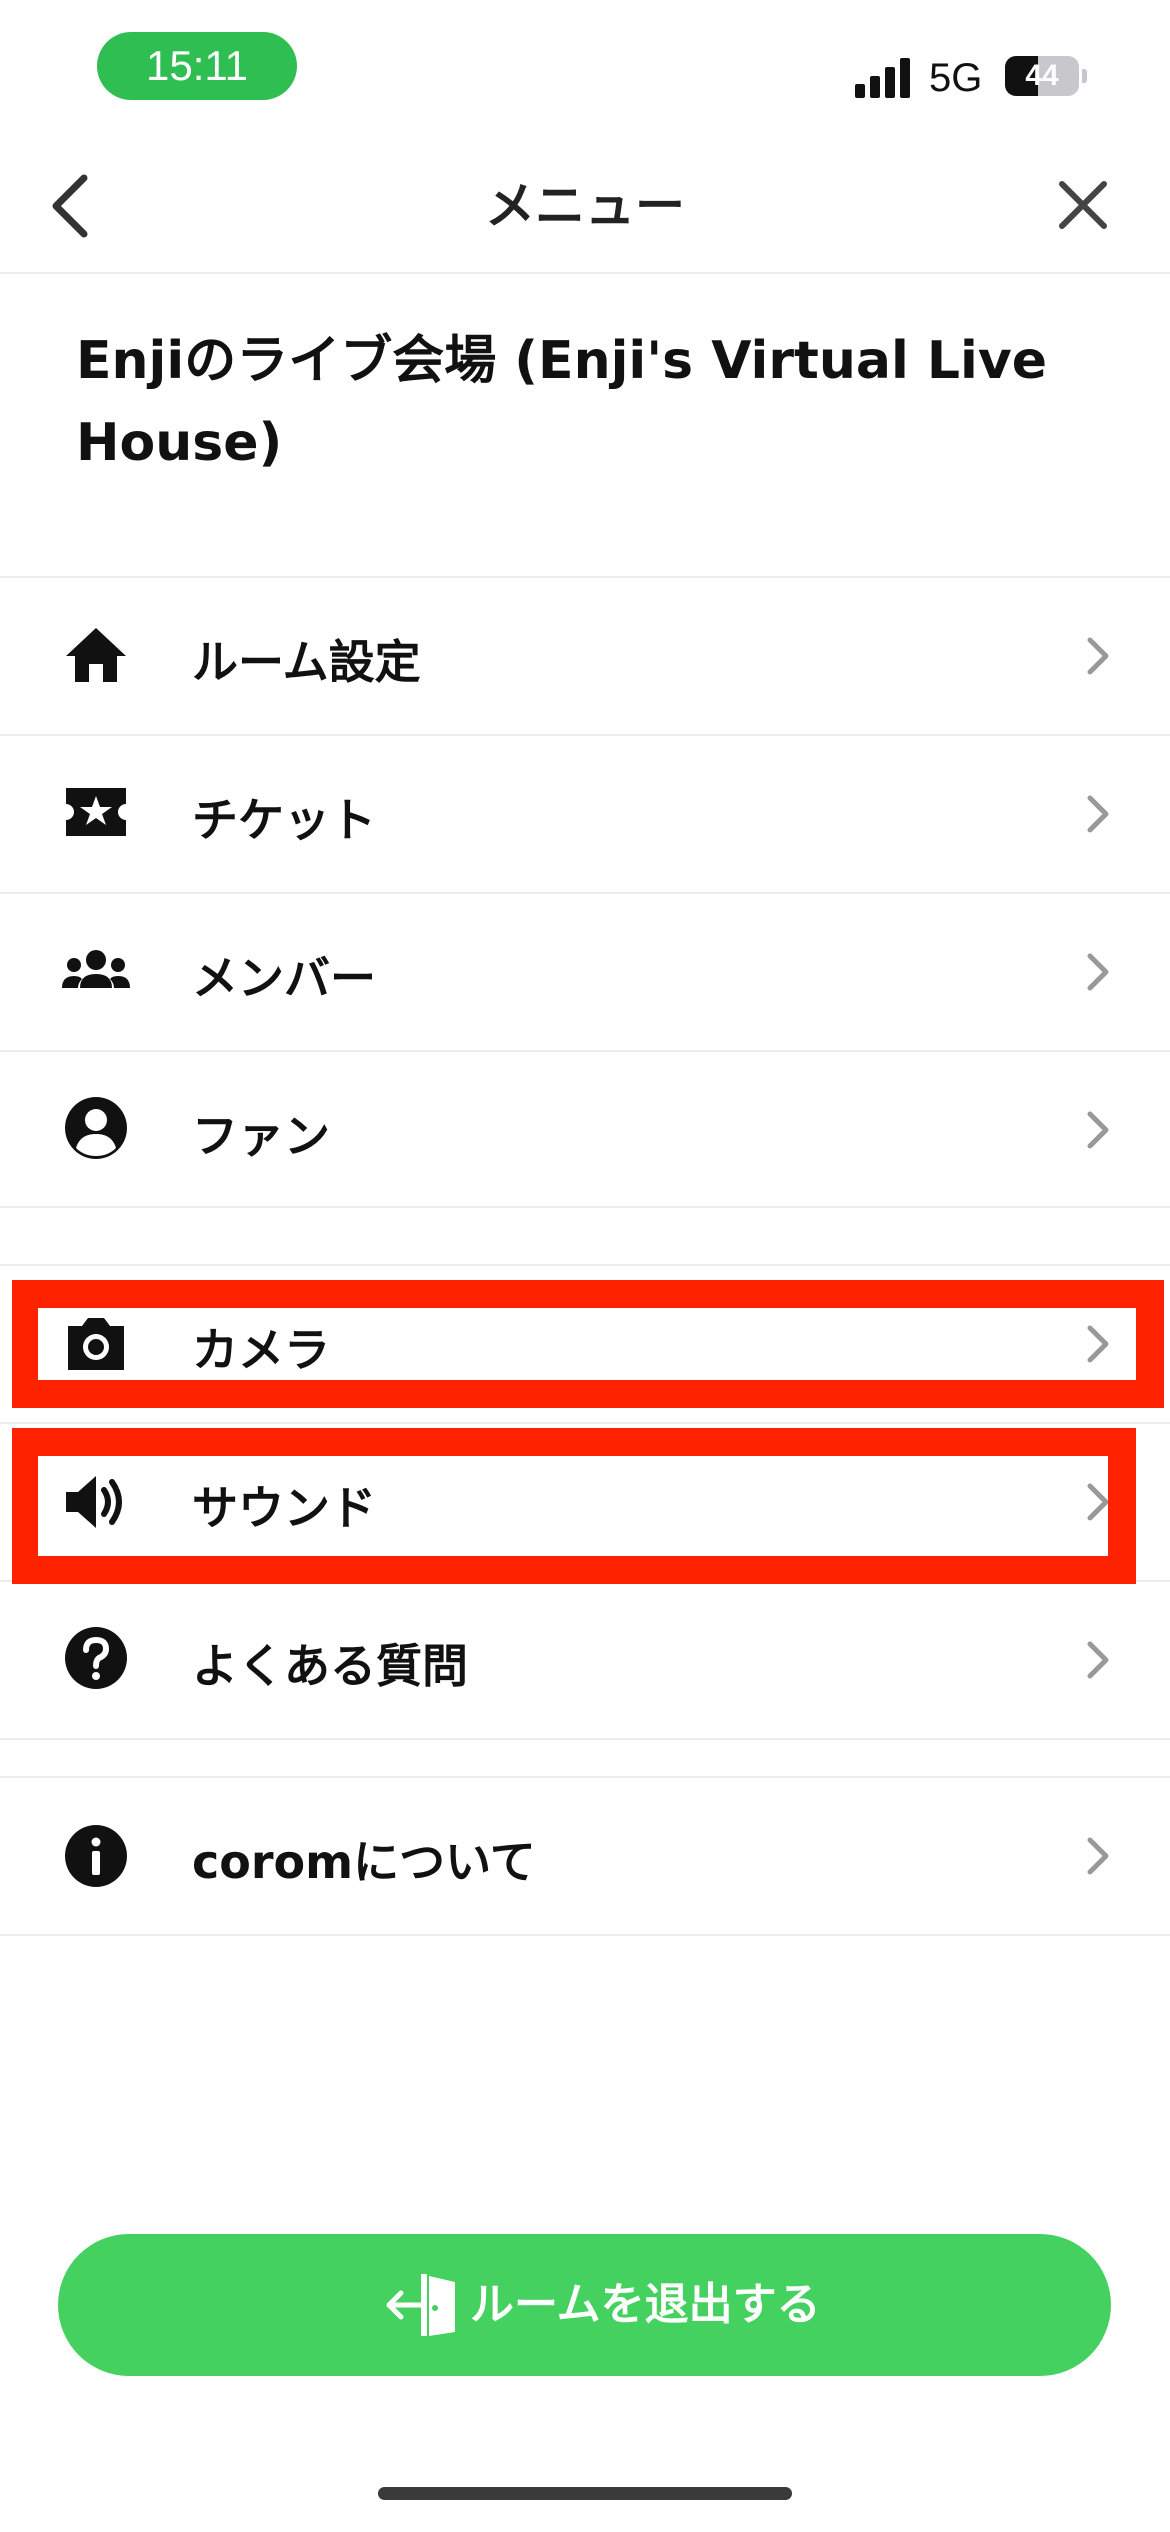  I want to click on members-icon, so click(96, 969).